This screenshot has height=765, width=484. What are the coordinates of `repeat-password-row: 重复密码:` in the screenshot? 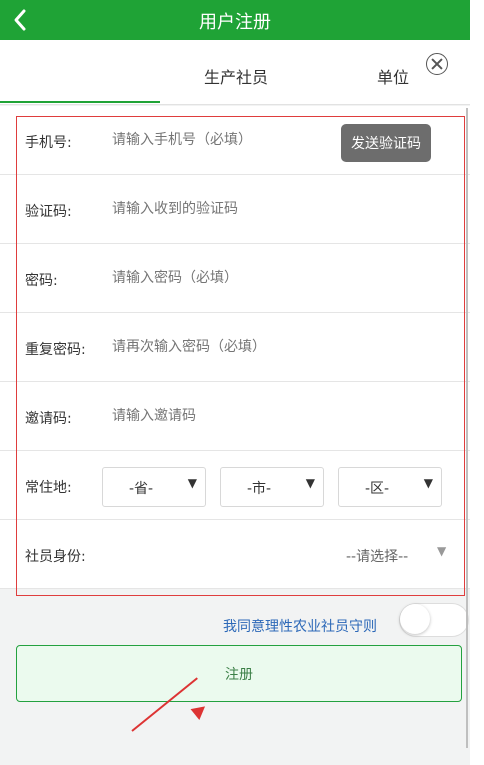 It's located at (235, 347).